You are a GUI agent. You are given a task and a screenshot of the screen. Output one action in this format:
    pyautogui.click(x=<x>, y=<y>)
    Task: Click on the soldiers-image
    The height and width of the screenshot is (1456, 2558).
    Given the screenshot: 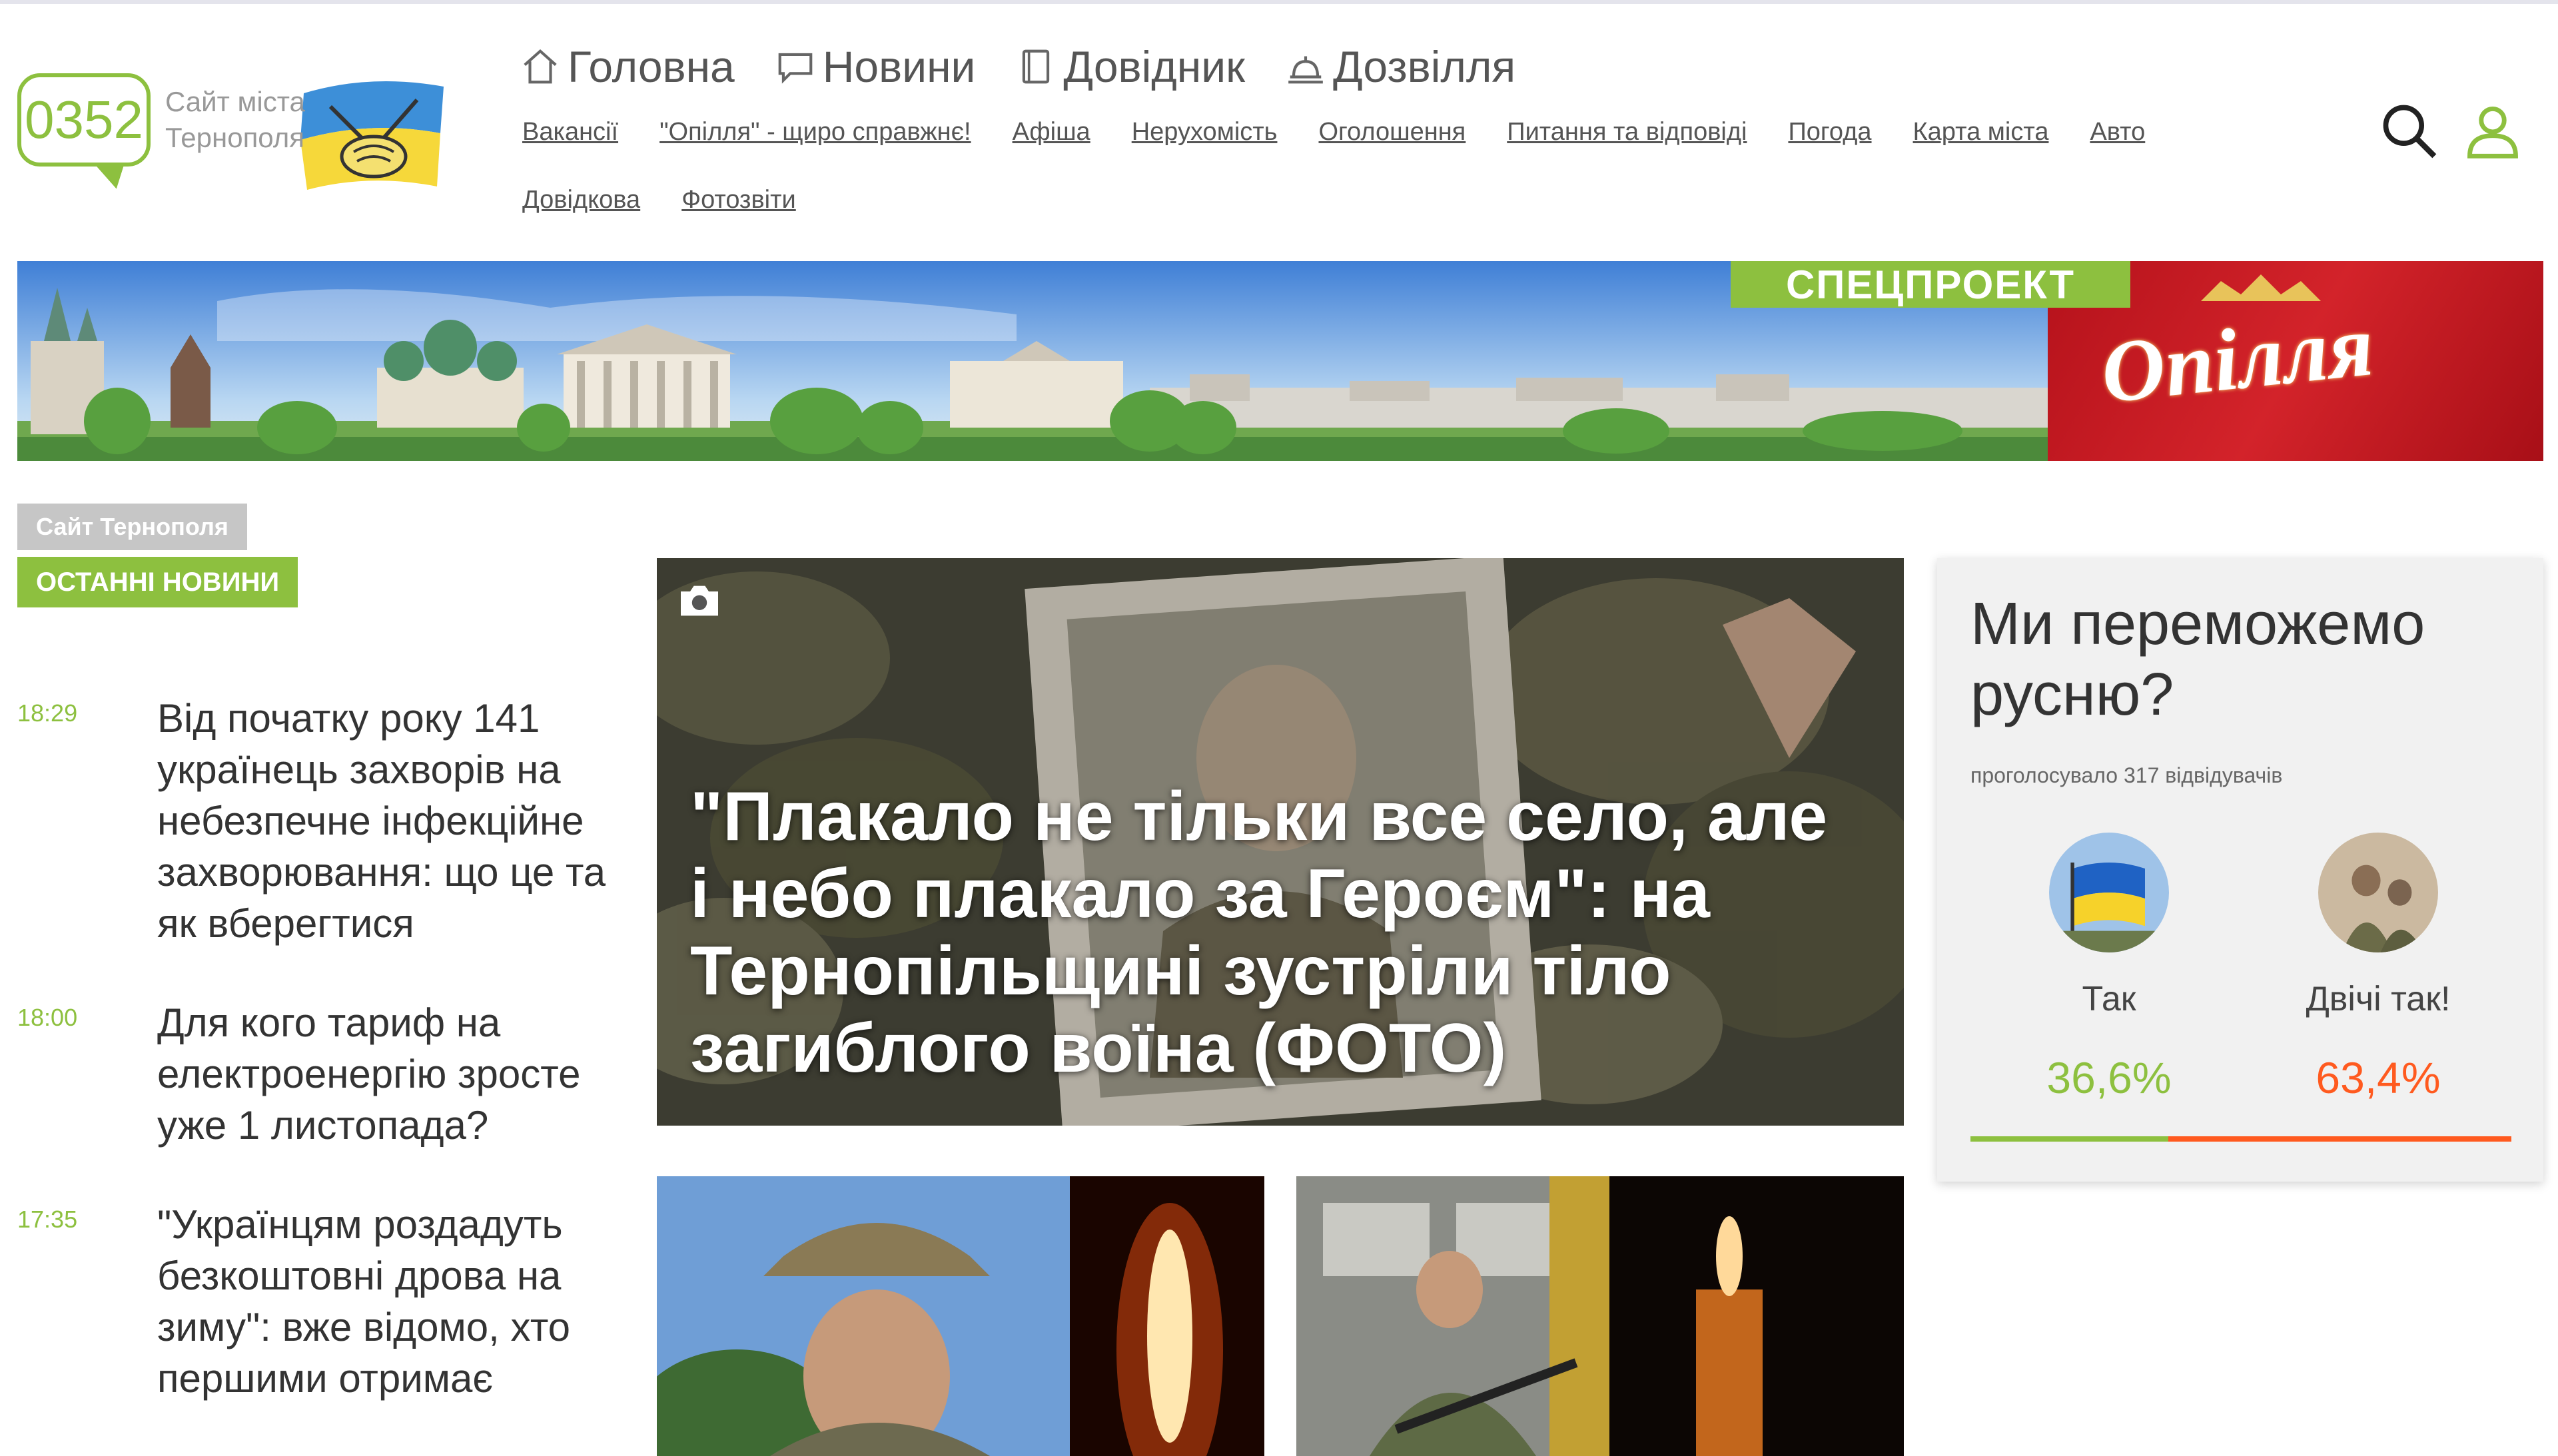 What is the action you would take?
    pyautogui.click(x=2378, y=892)
    